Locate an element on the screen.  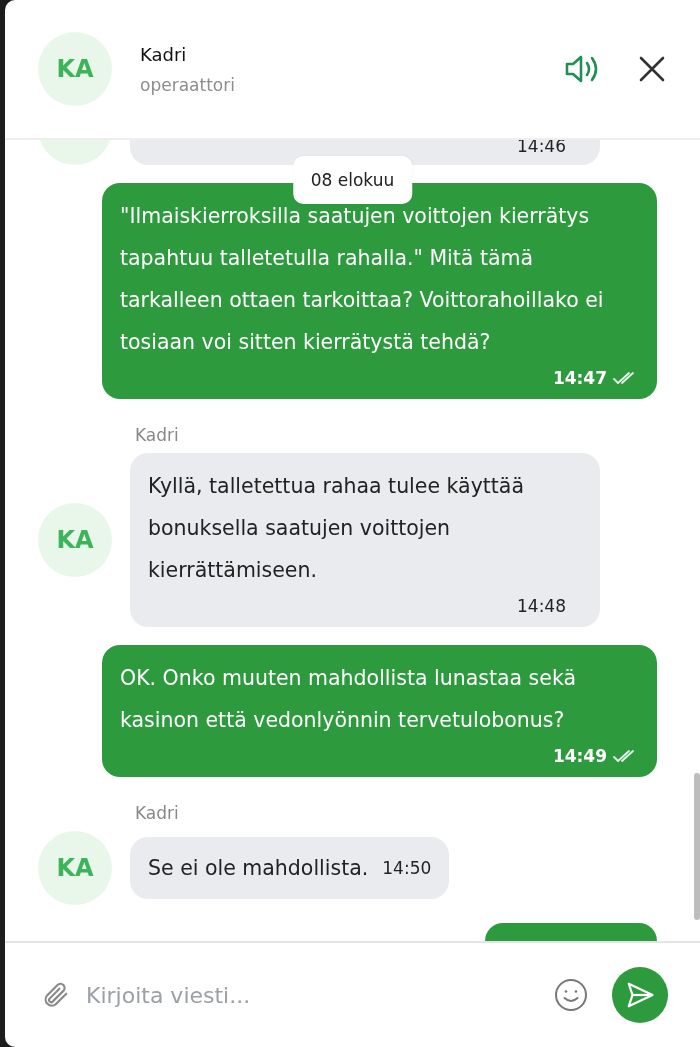
operator-name: Kadri is located at coordinates (164, 54).